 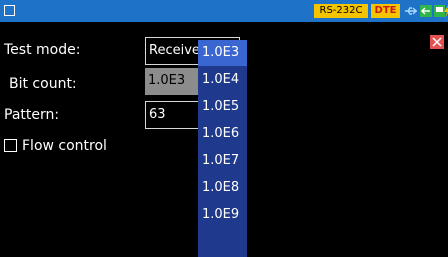 What do you see at coordinates (385, 11) in the screenshot?
I see `dte-badge: DTE` at bounding box center [385, 11].